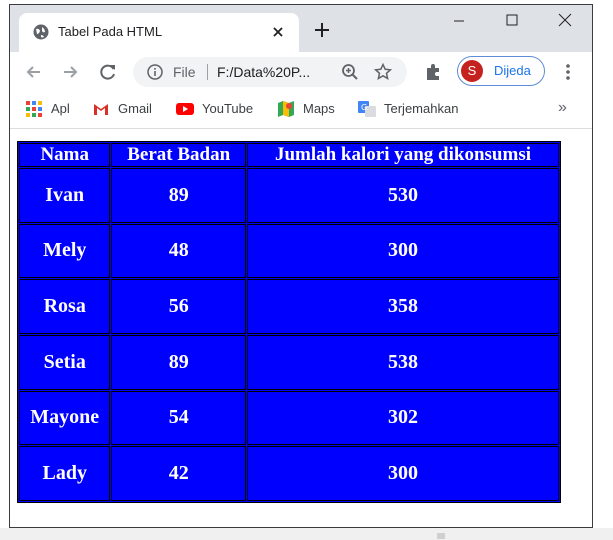 The width and height of the screenshot is (613, 540). Describe the element at coordinates (402, 195) in the screenshot. I see `table-cell: 530` at that location.